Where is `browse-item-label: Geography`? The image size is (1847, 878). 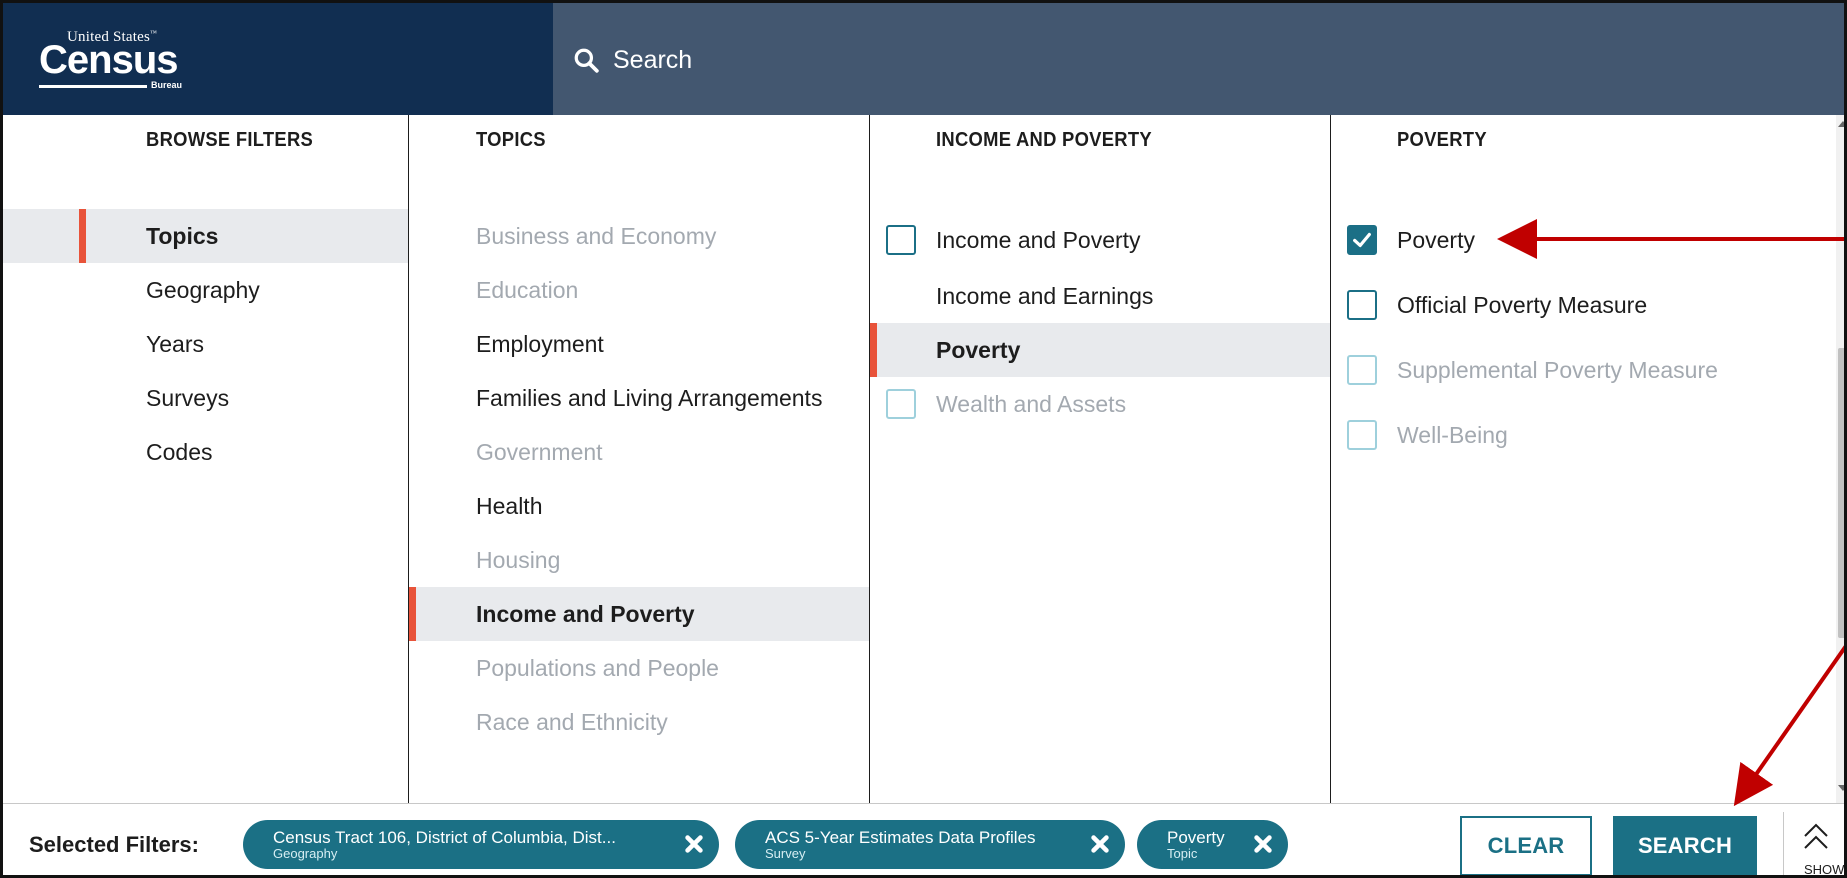 browse-item-label: Geography is located at coordinates (203, 289).